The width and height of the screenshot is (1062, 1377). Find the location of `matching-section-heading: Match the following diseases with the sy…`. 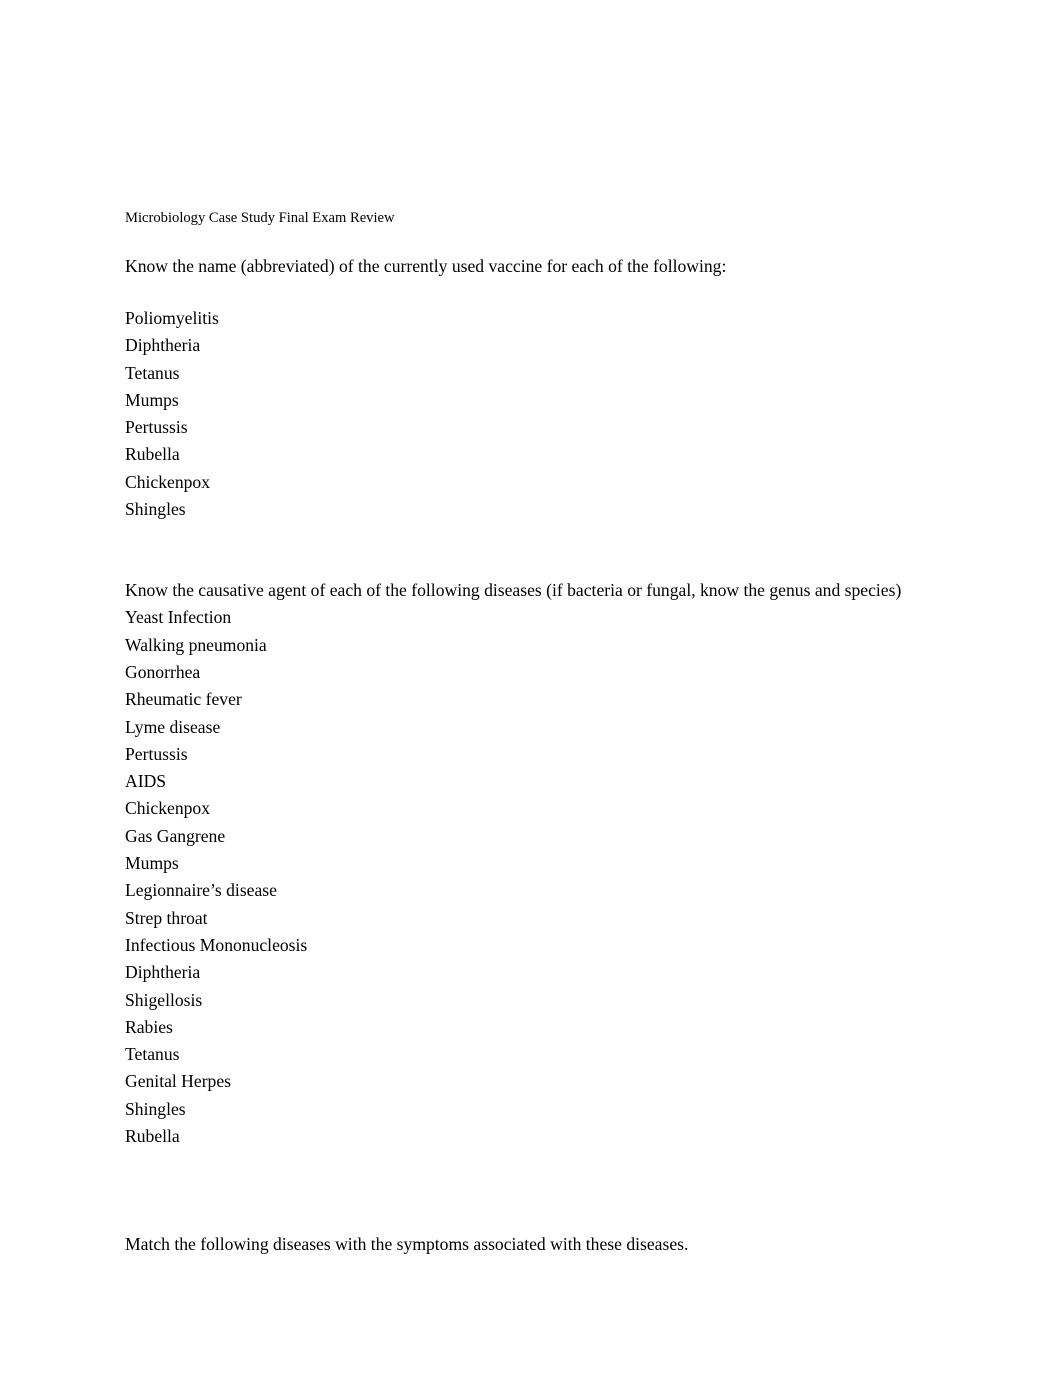

matching-section-heading: Match the following diseases with the sy… is located at coordinates (407, 1244).